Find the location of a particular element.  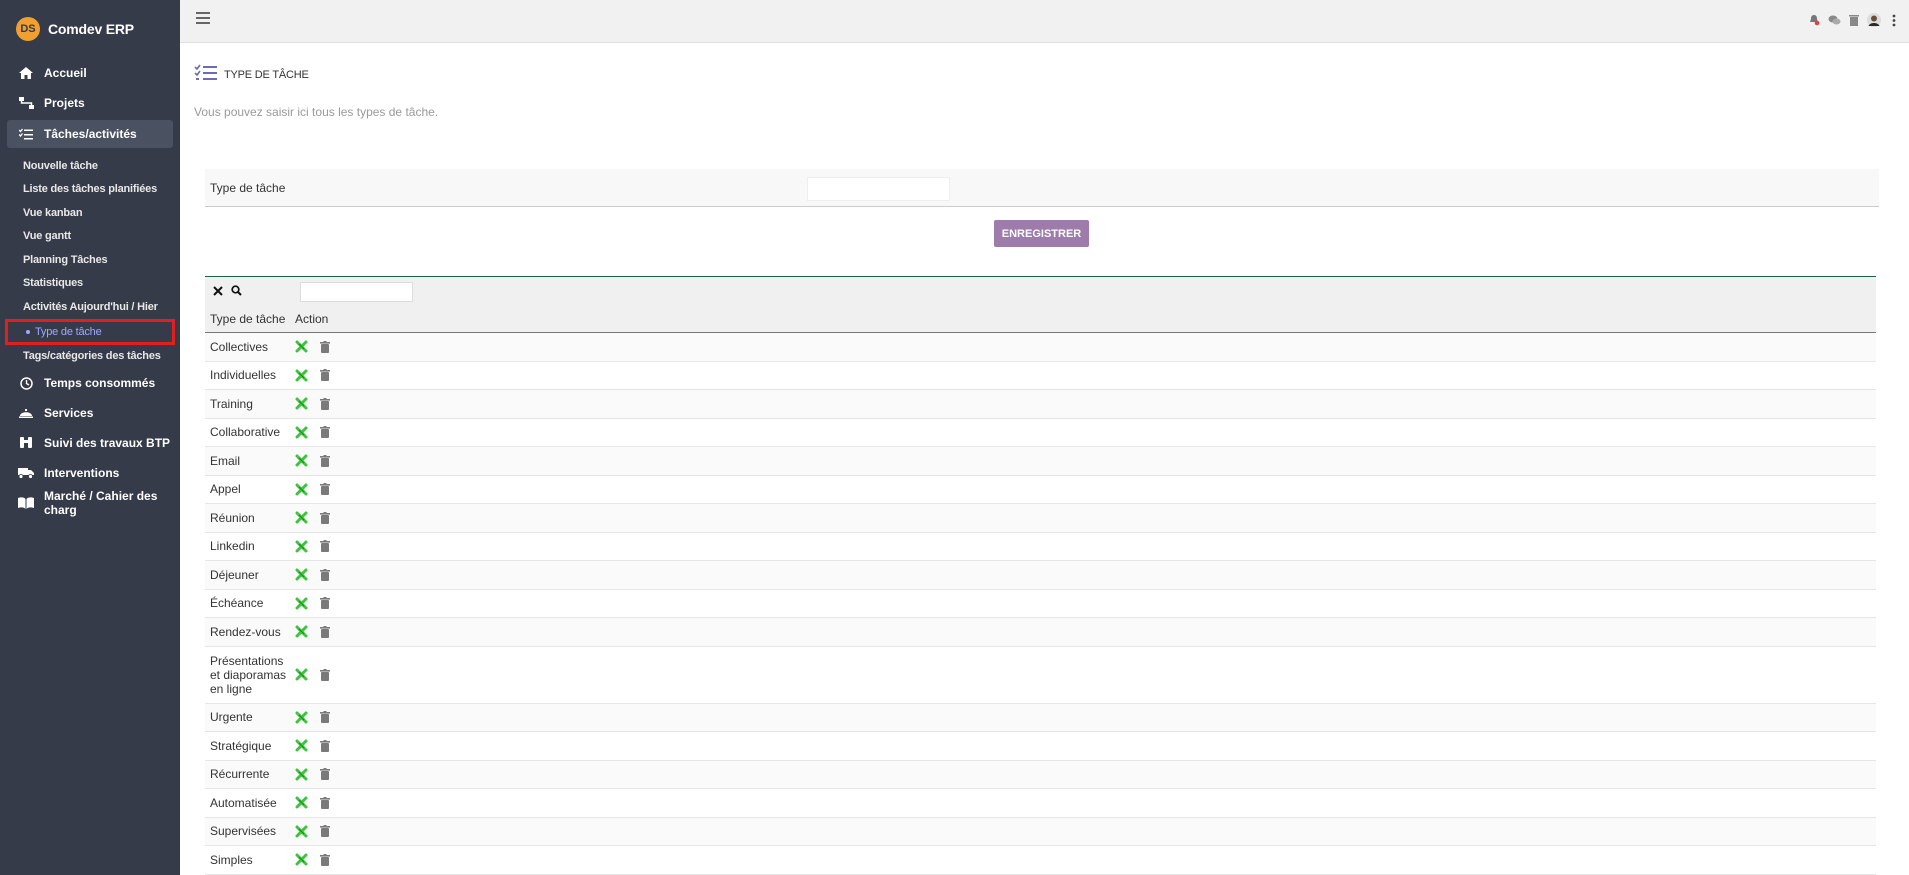

submenu-item-label: Vue gantt is located at coordinates (47, 236).